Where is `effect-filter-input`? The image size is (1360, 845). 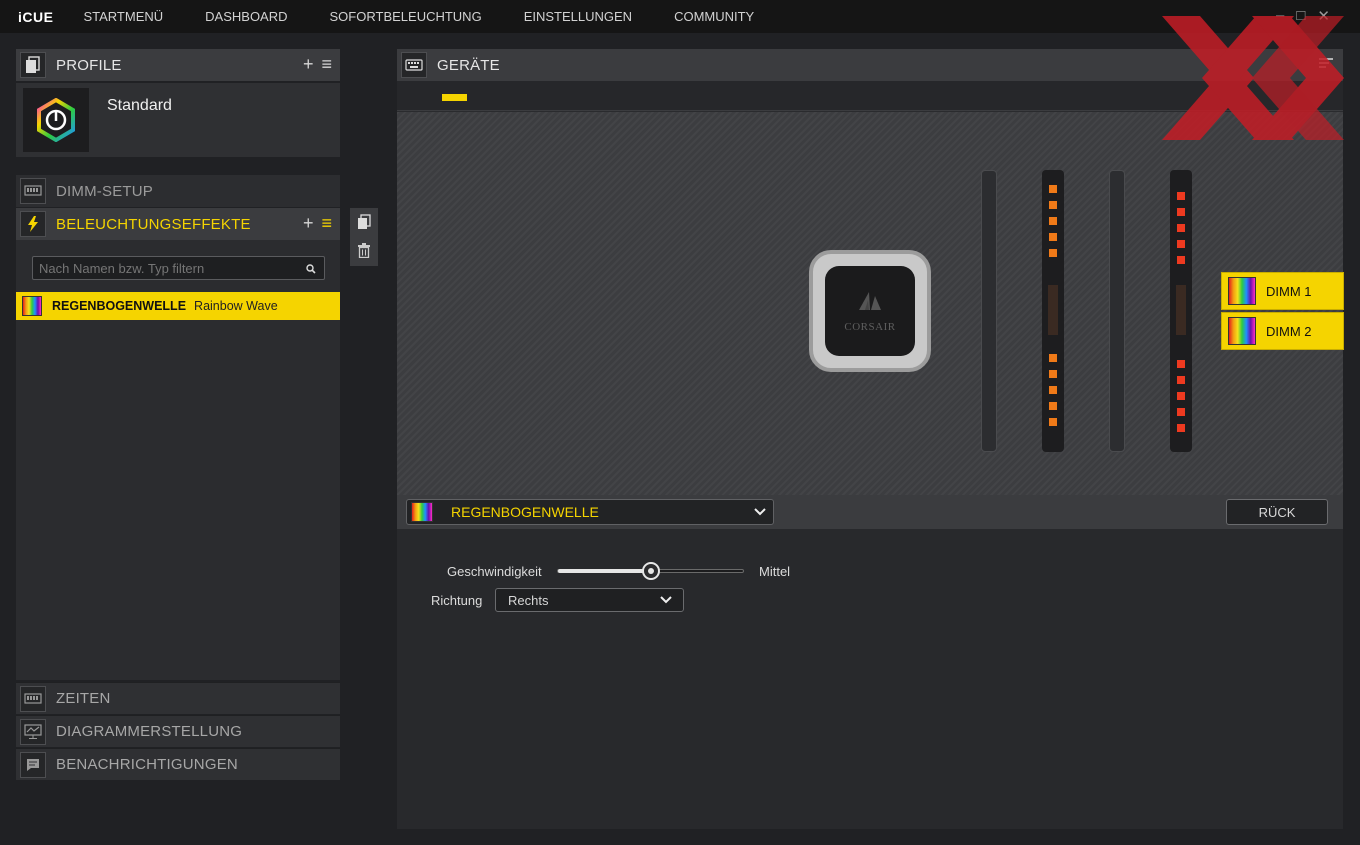 effect-filter-input is located at coordinates (178, 268).